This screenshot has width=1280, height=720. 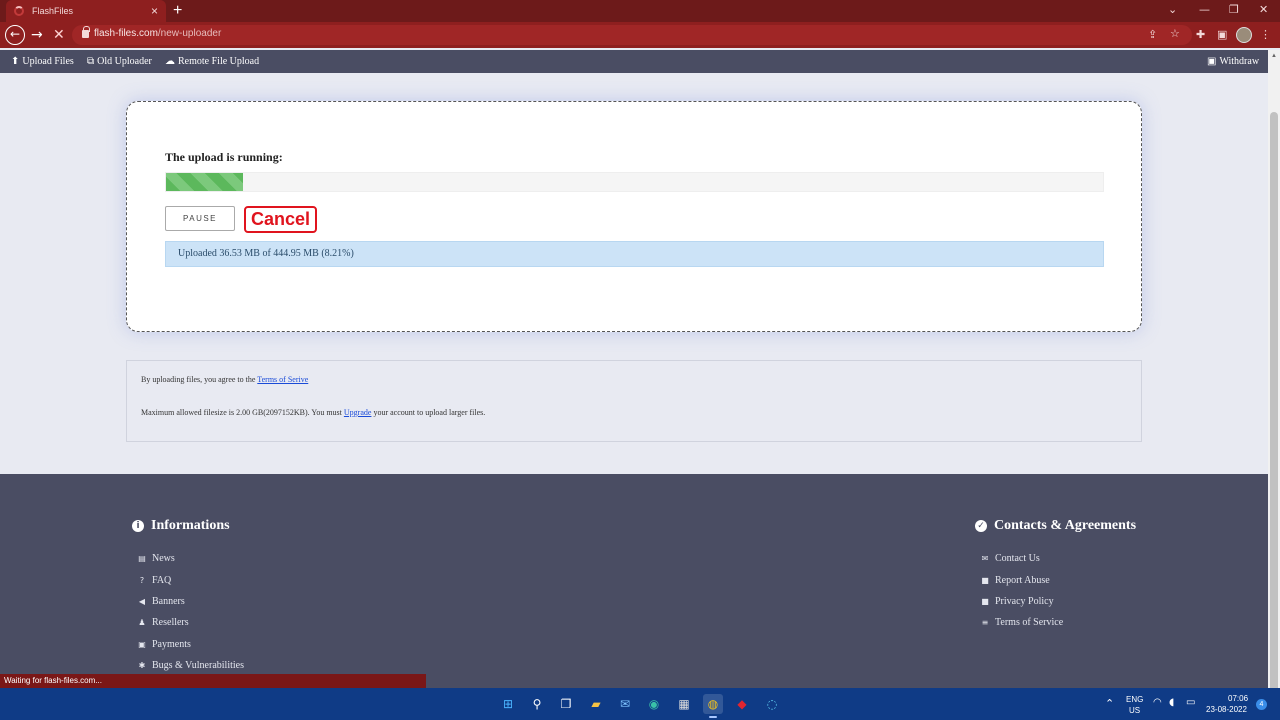 What do you see at coordinates (1200, 34) in the screenshot?
I see `extensions-icon: ✚` at bounding box center [1200, 34].